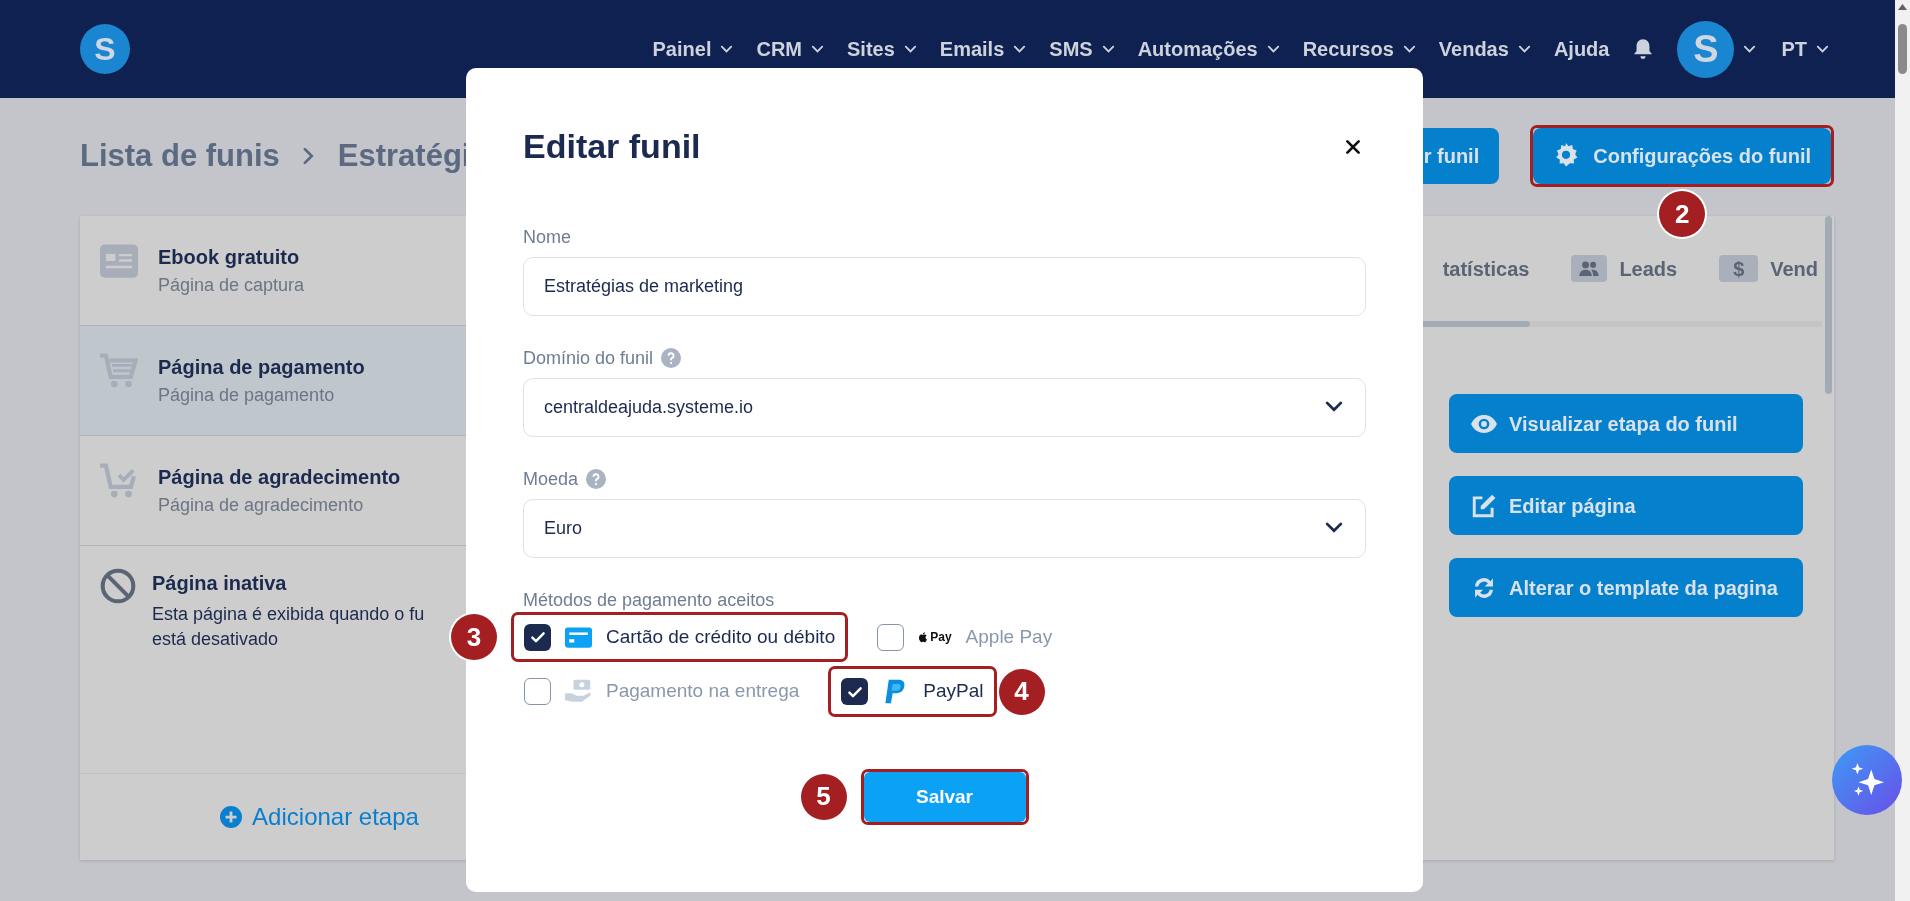 Image resolution: width=1910 pixels, height=901 pixels. What do you see at coordinates (1566, 156) in the screenshot?
I see `settings-icon` at bounding box center [1566, 156].